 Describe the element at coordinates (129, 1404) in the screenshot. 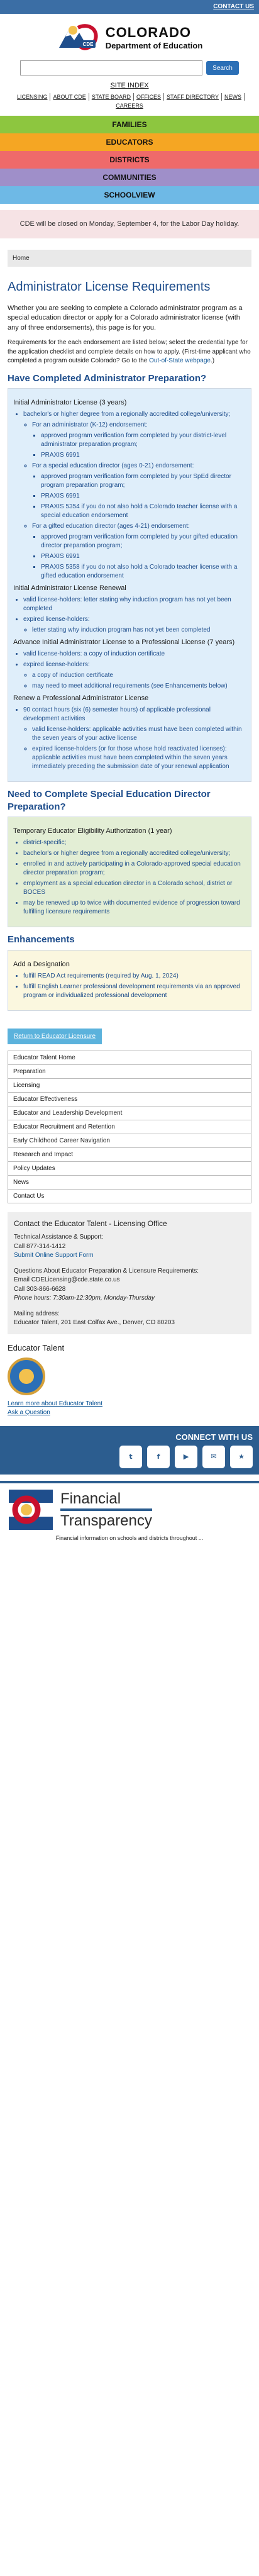

I see `learn-more-link: Learn more about Educator Talent` at that location.